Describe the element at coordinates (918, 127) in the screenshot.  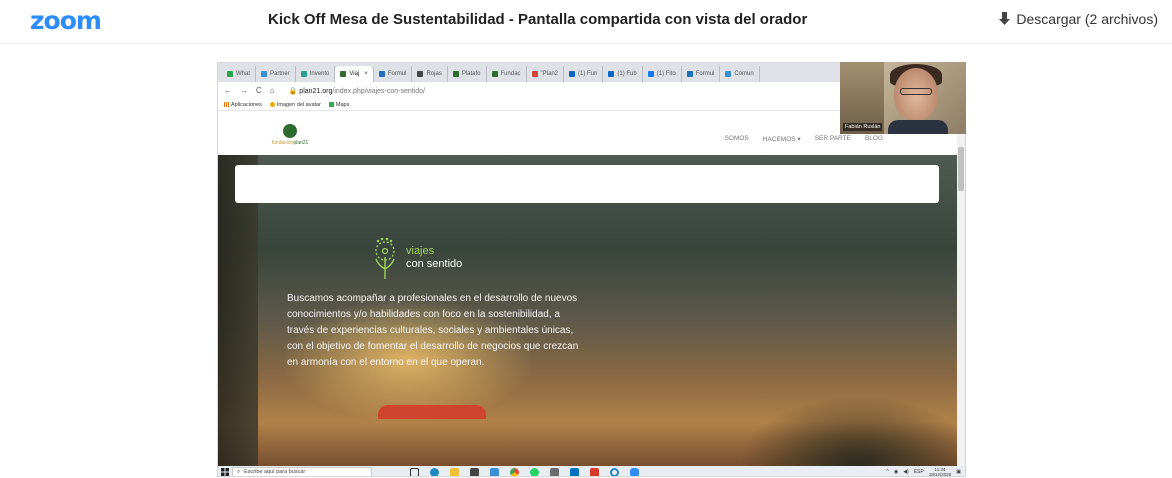
I see `video-person-shirt` at that location.